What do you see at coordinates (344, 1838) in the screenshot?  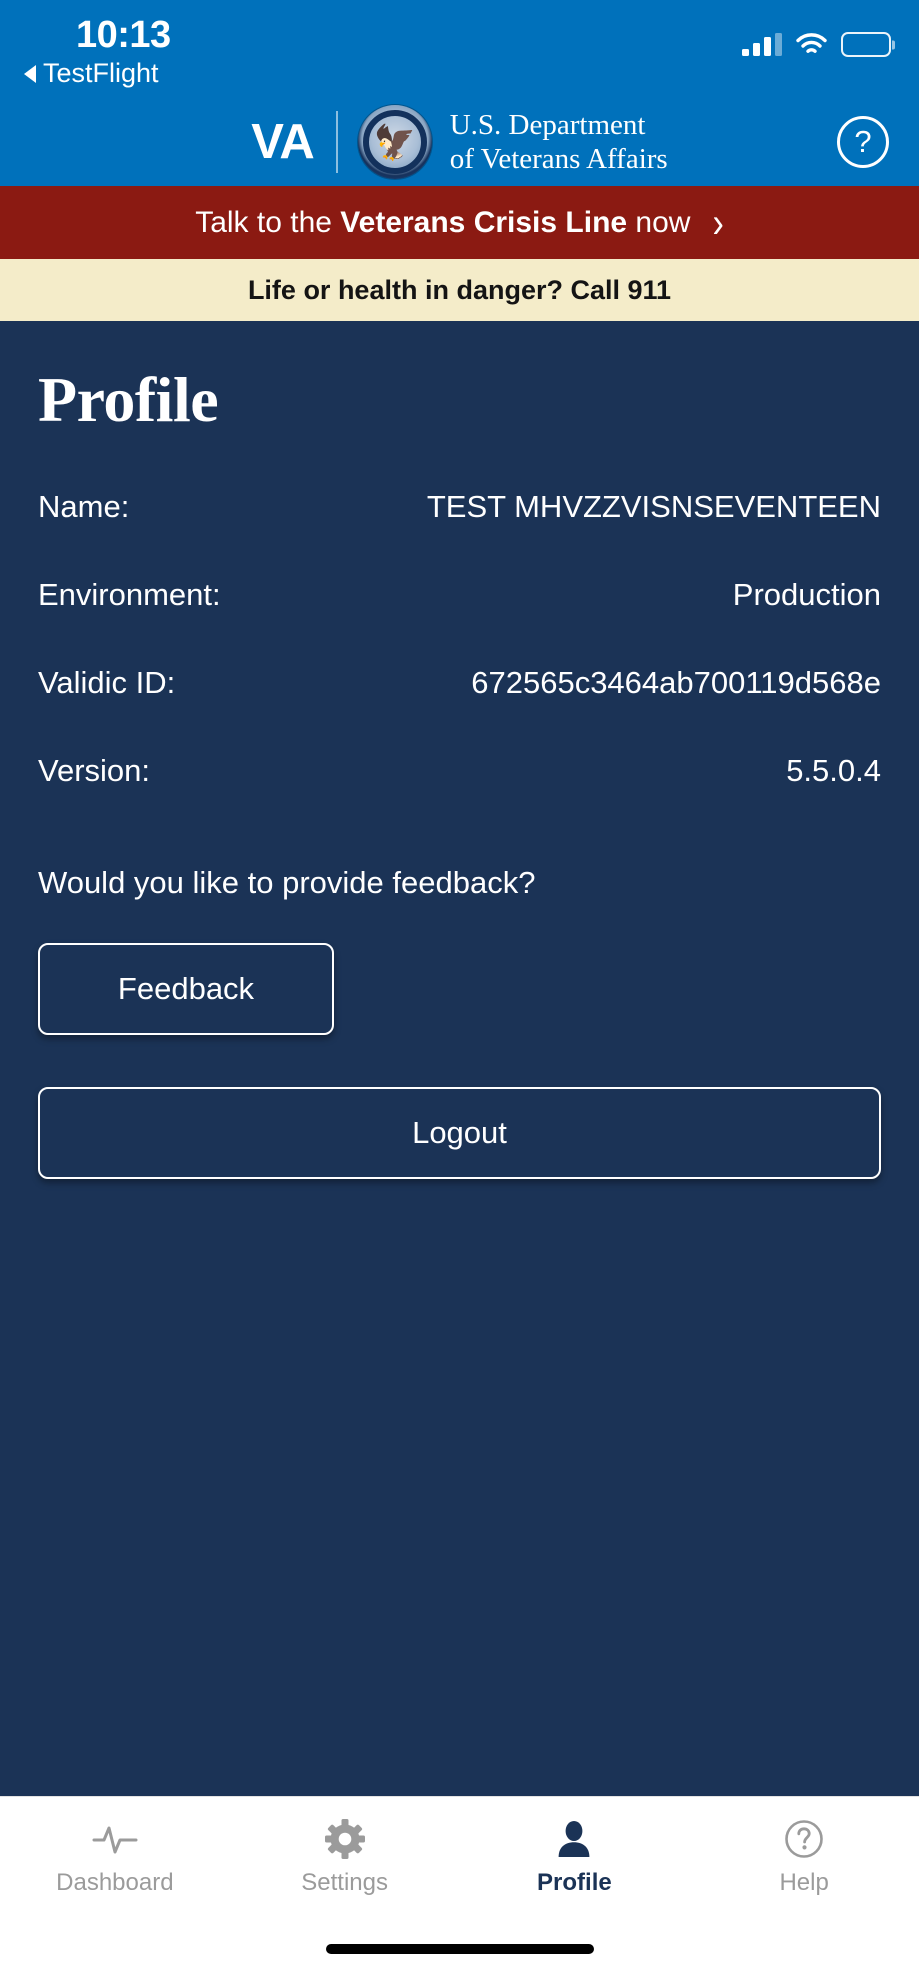 I see `gear-icon` at bounding box center [344, 1838].